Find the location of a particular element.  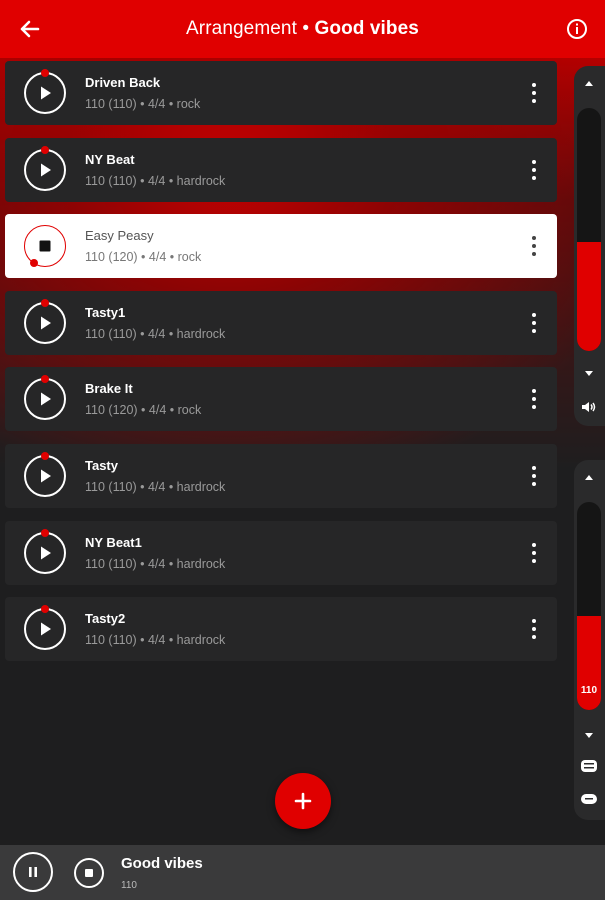

tempo-panel: 110 is located at coordinates (589, 640).